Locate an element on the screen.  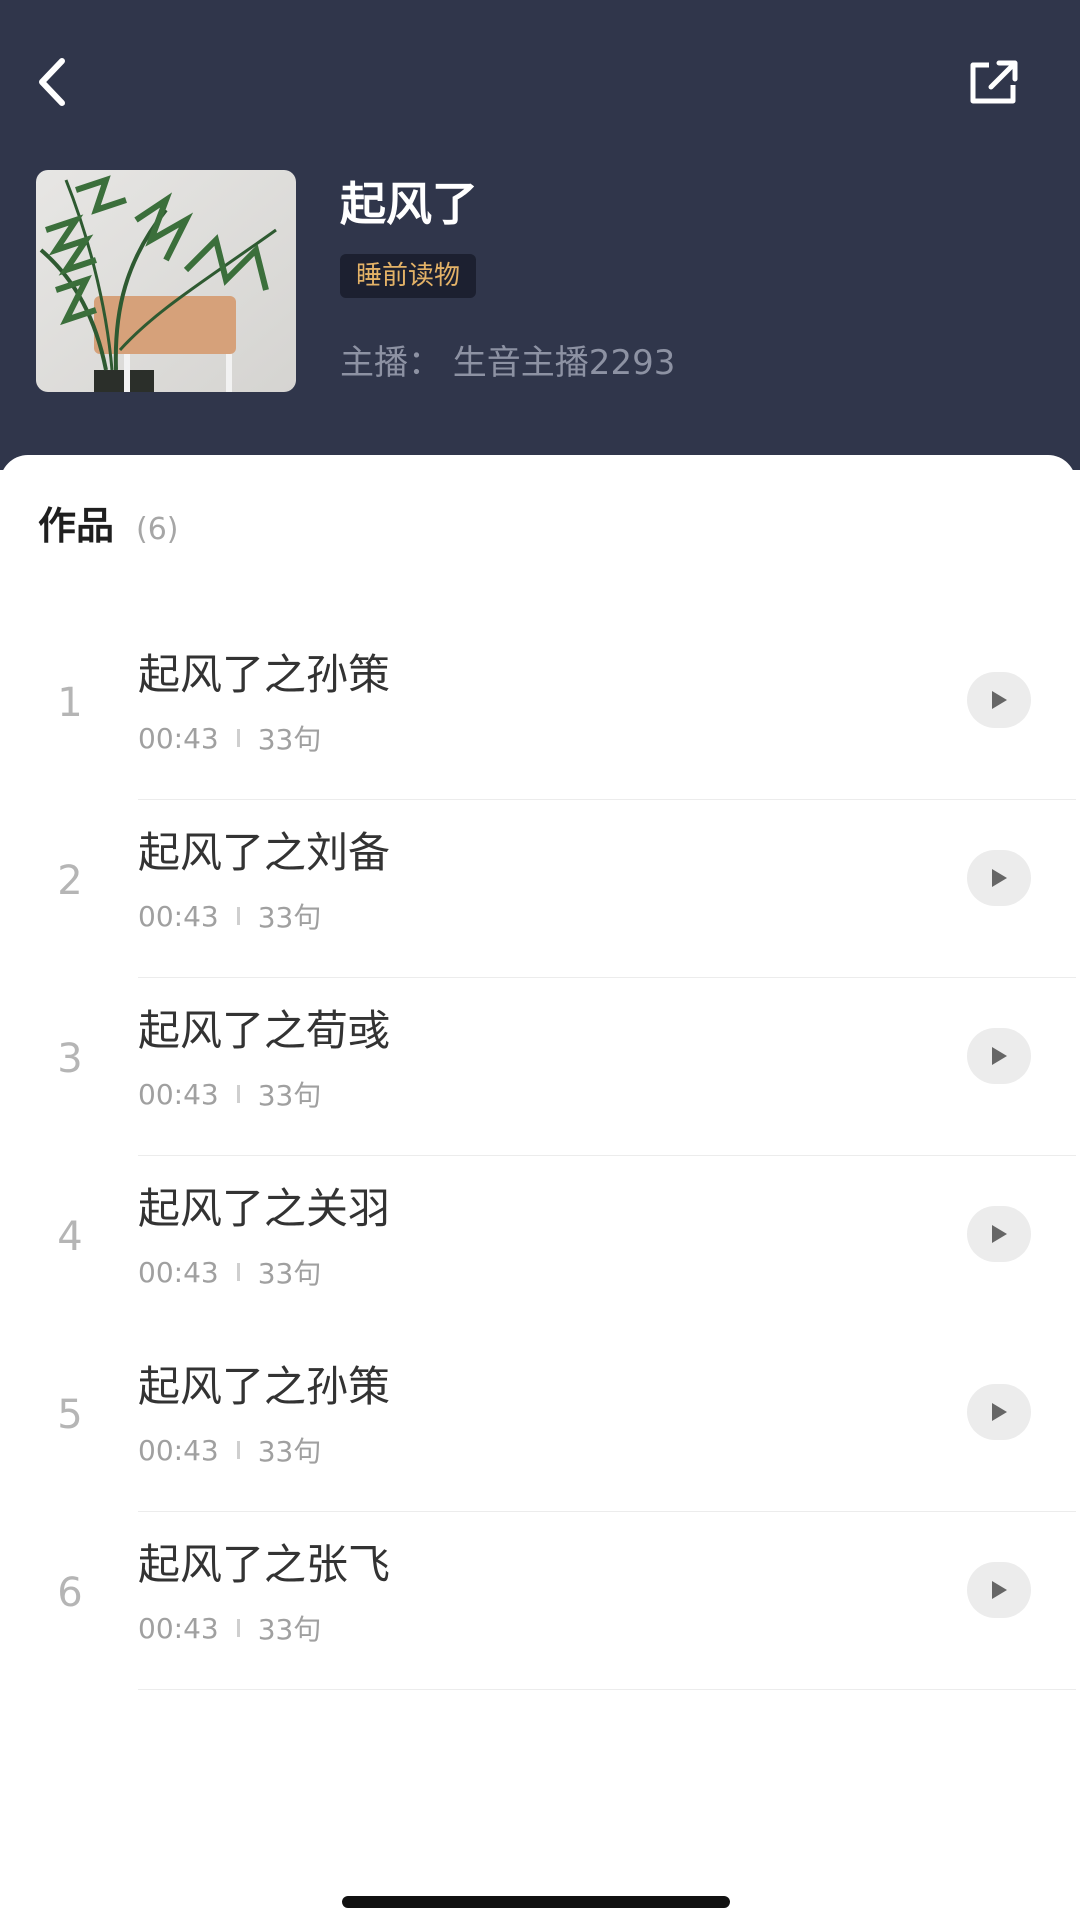
track-title: 起风了之荀彧 is located at coordinates (264, 1030).